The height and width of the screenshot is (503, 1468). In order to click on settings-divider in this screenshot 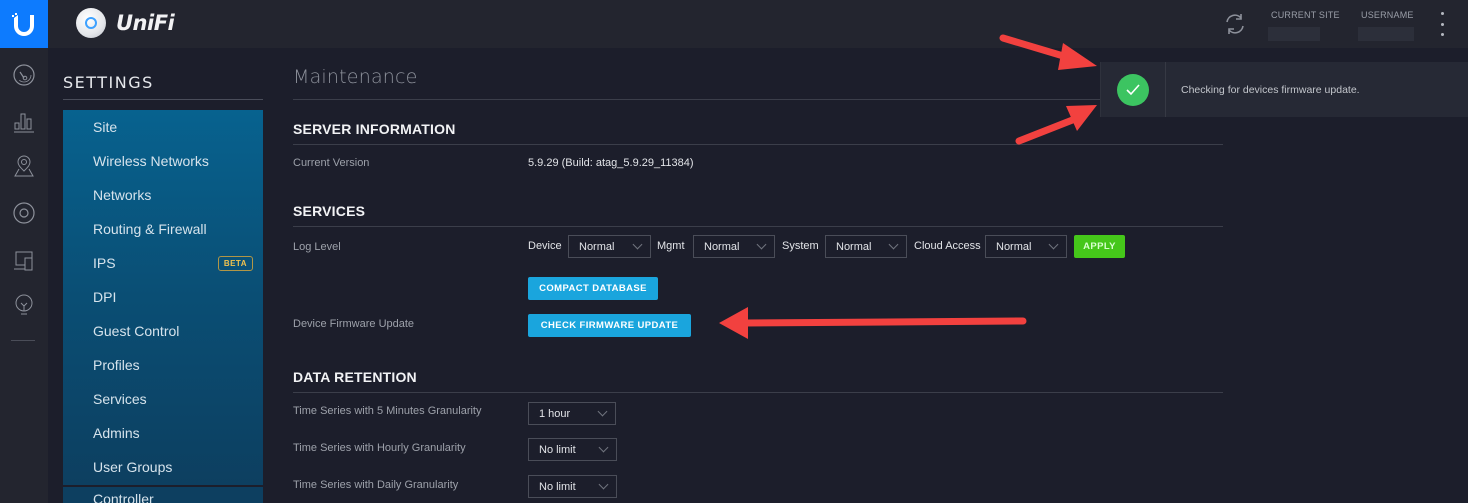, I will do `click(163, 99)`.